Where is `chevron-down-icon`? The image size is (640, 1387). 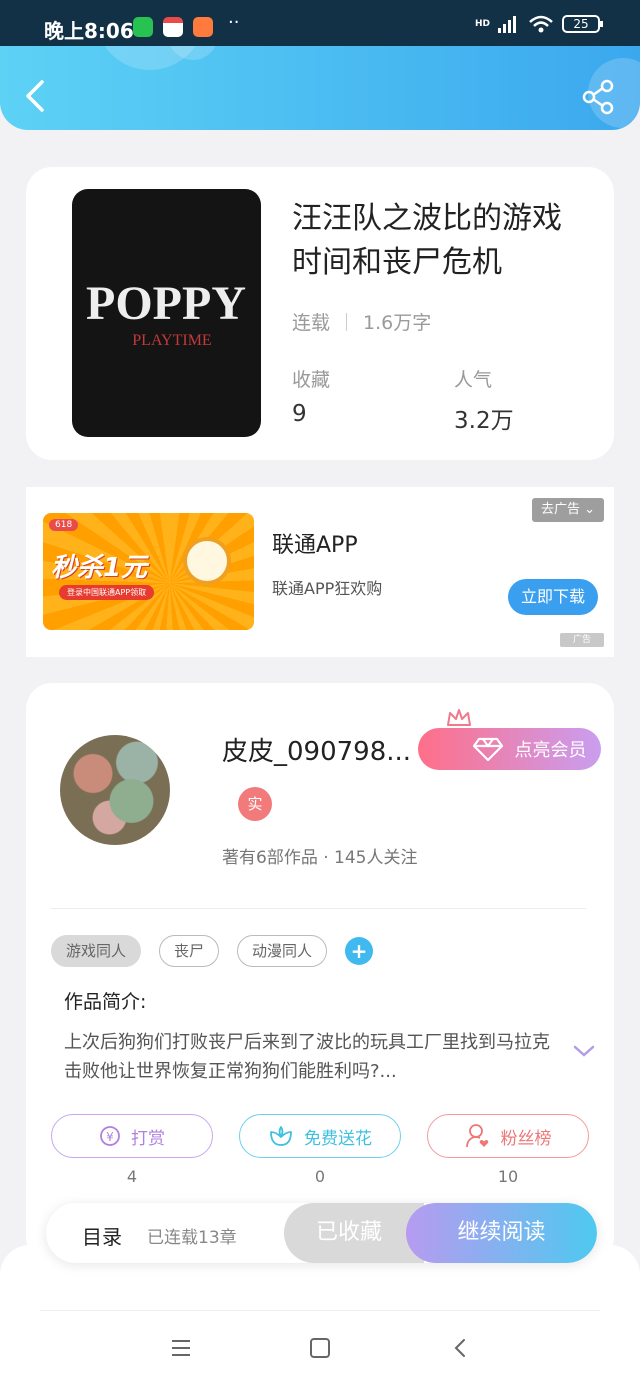 chevron-down-icon is located at coordinates (584, 1051).